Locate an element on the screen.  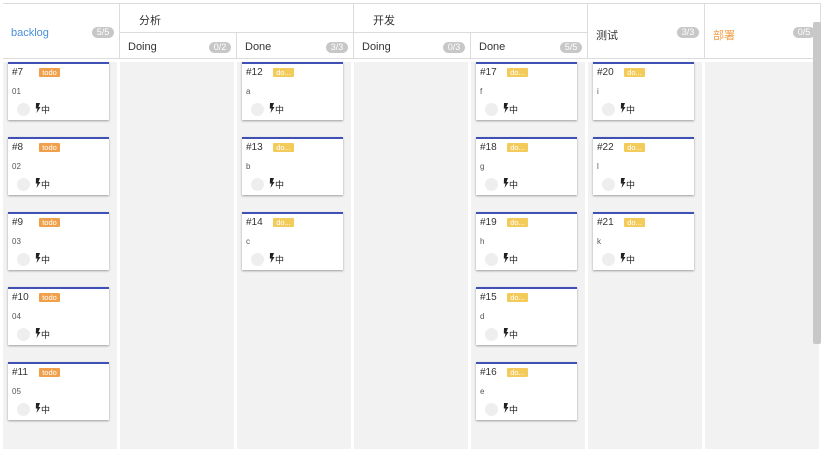
task-card: #13 do... b 中 is located at coordinates (292, 166).